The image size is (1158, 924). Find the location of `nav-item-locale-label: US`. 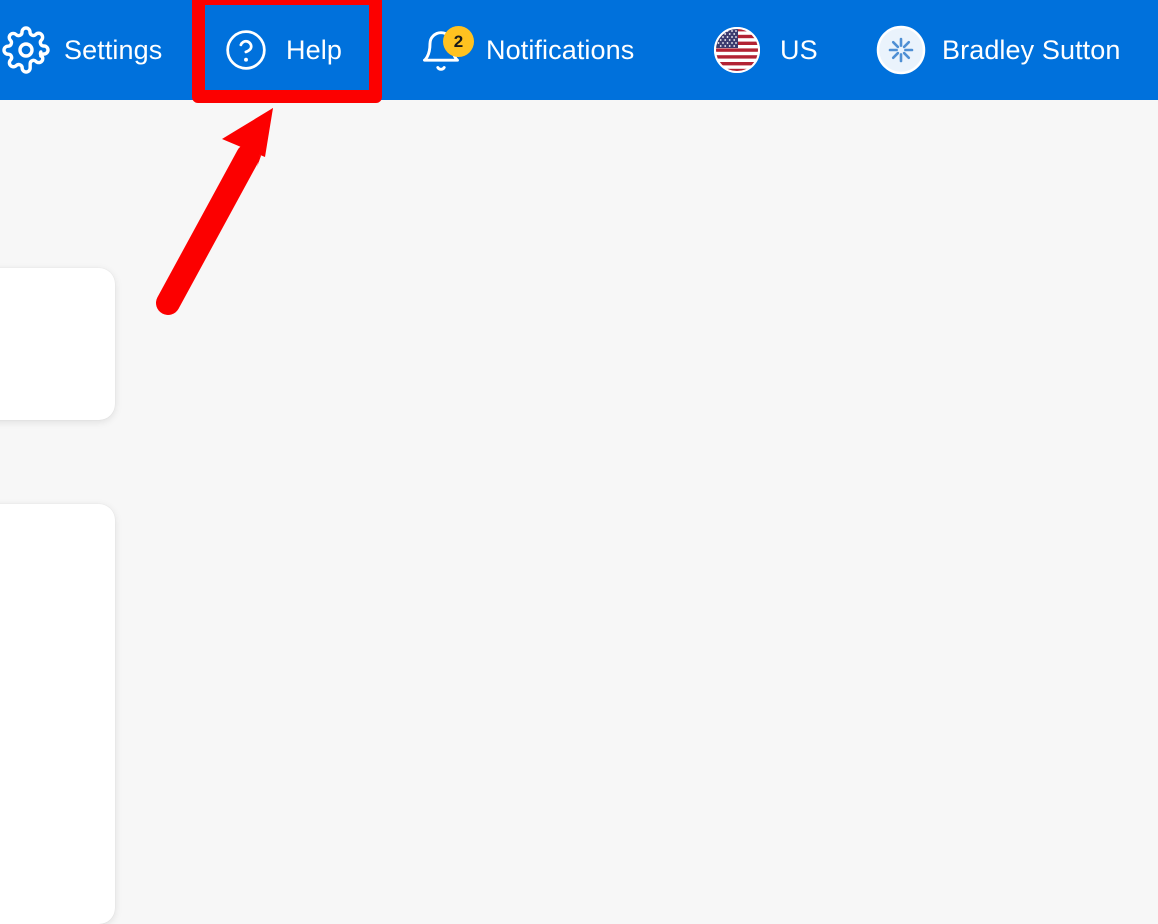

nav-item-locale-label: US is located at coordinates (799, 49).